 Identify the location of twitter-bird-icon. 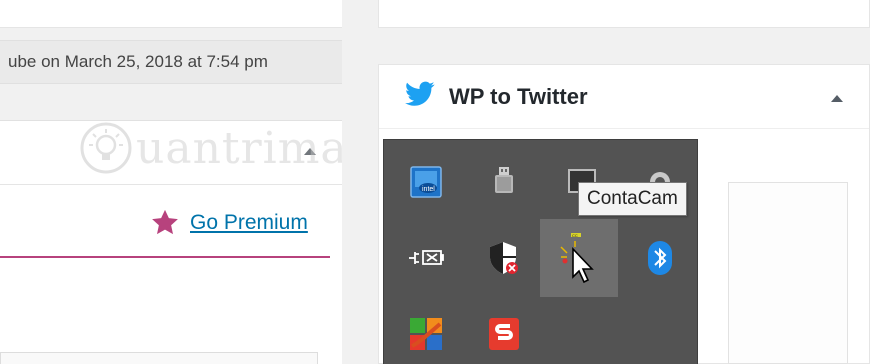
(420, 96).